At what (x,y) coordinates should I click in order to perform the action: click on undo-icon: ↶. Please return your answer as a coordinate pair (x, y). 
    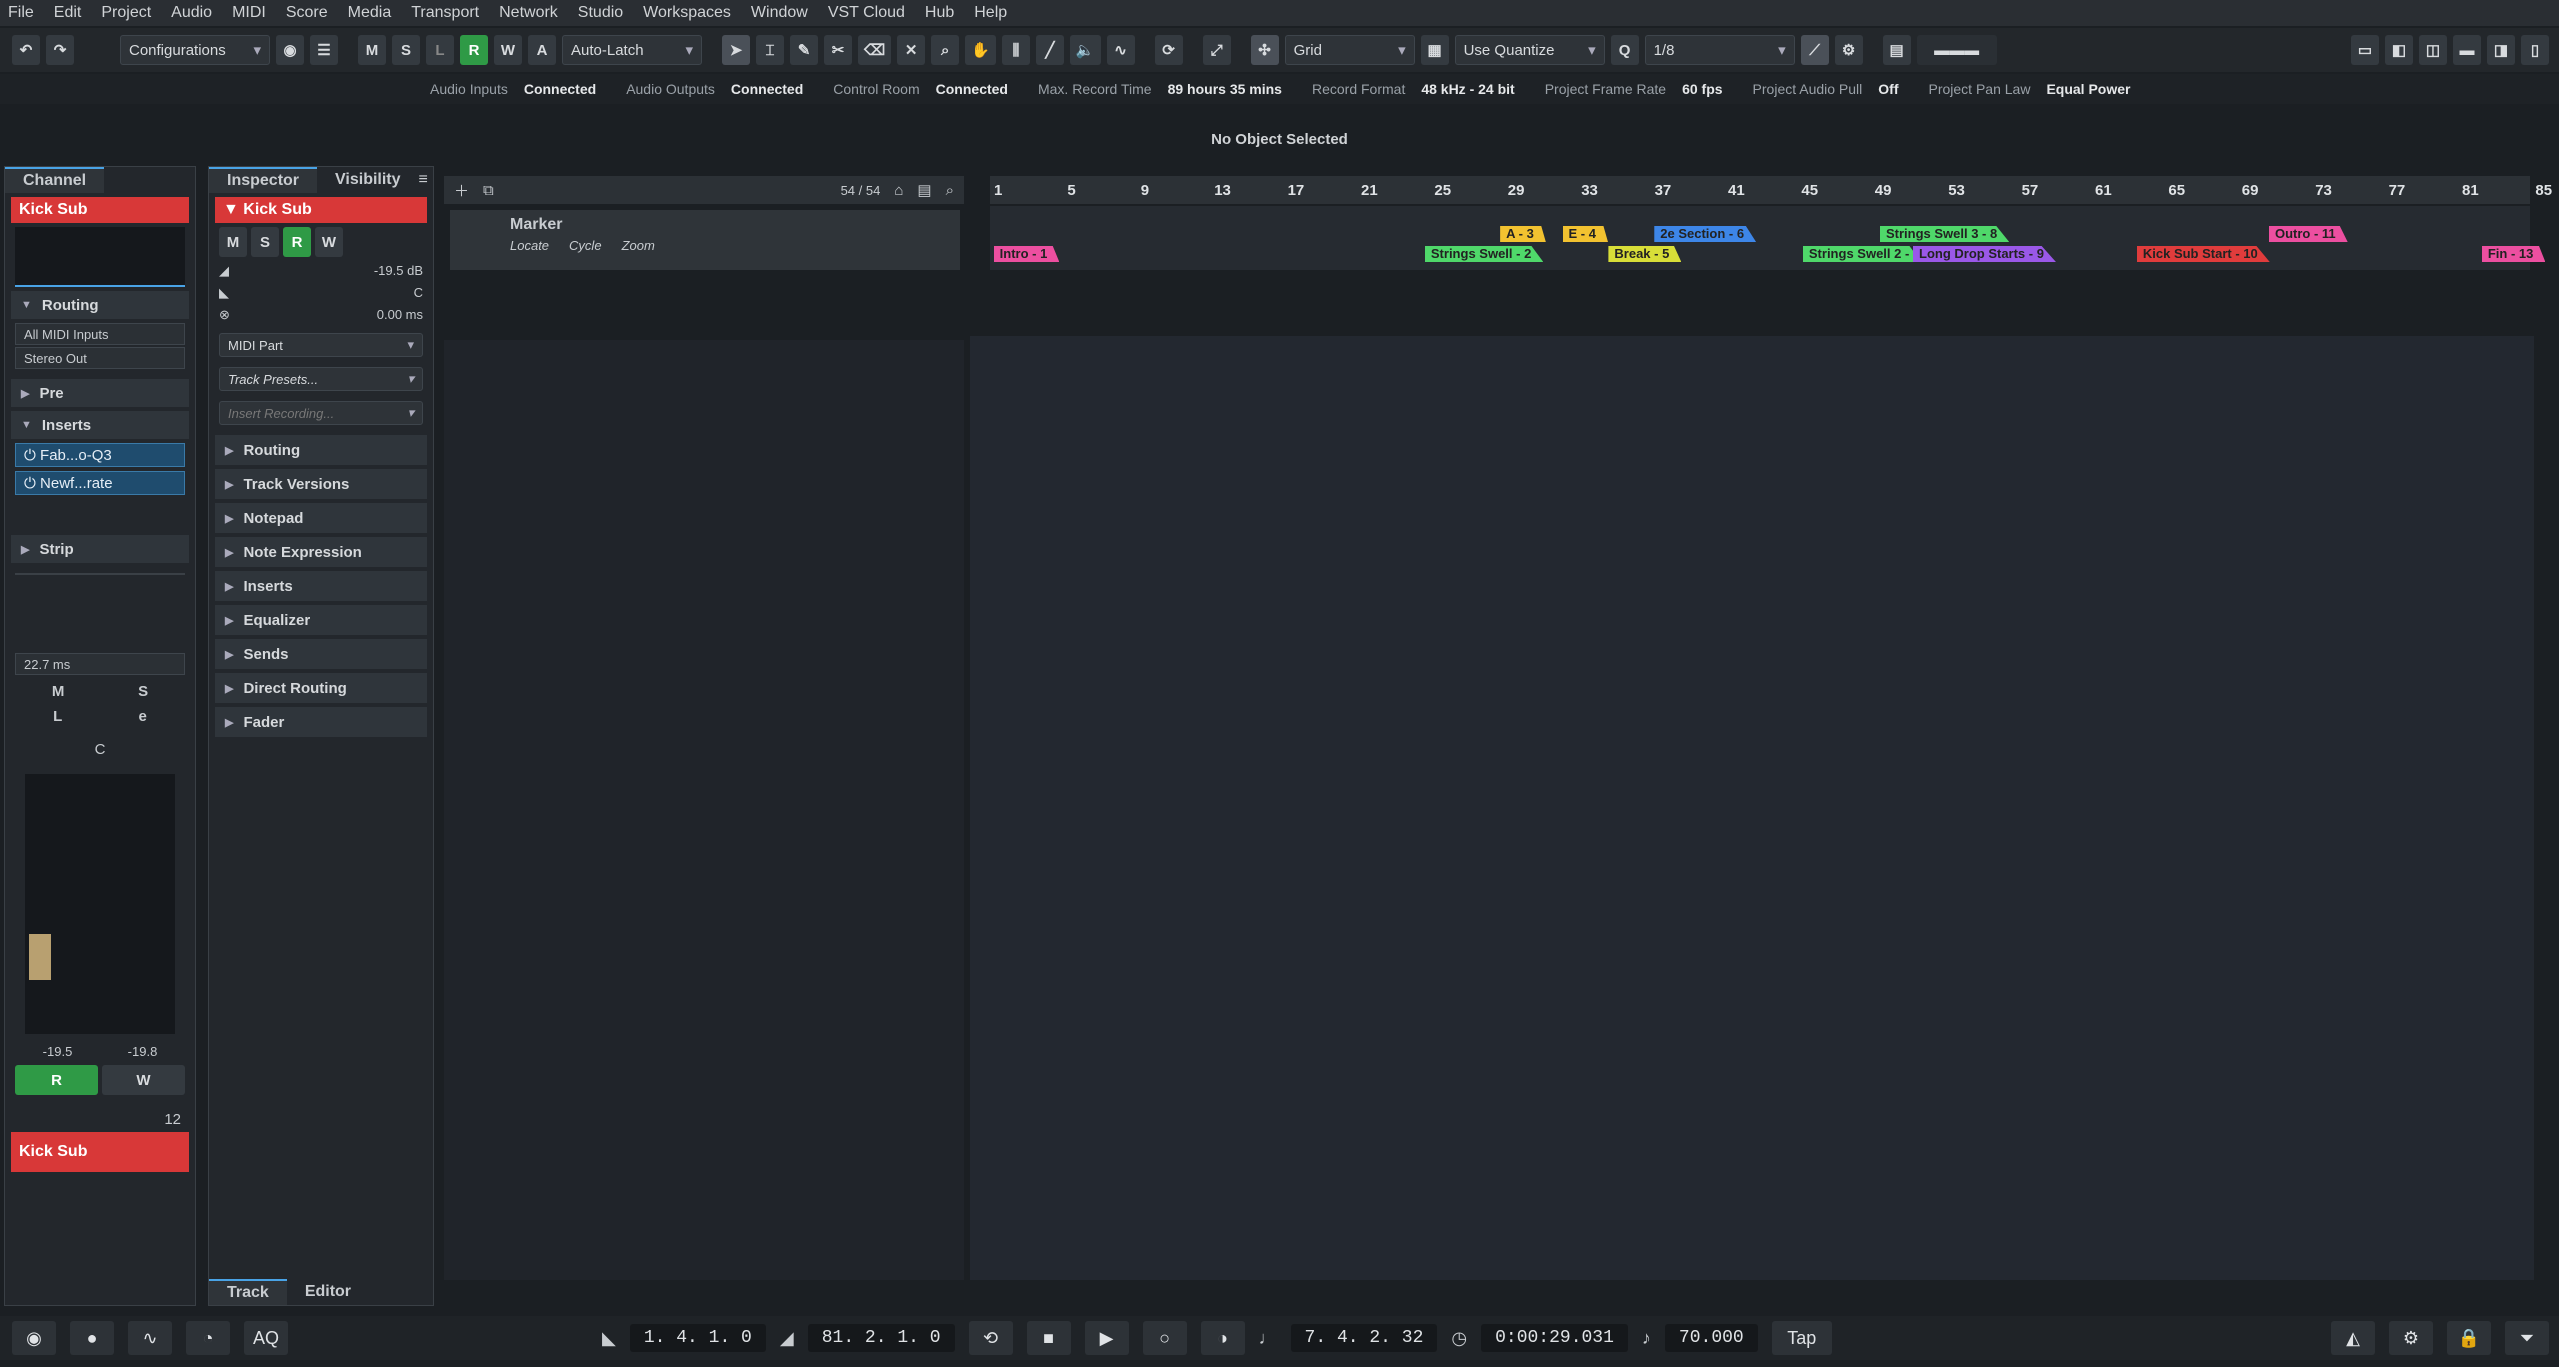
    Looking at the image, I should click on (26, 50).